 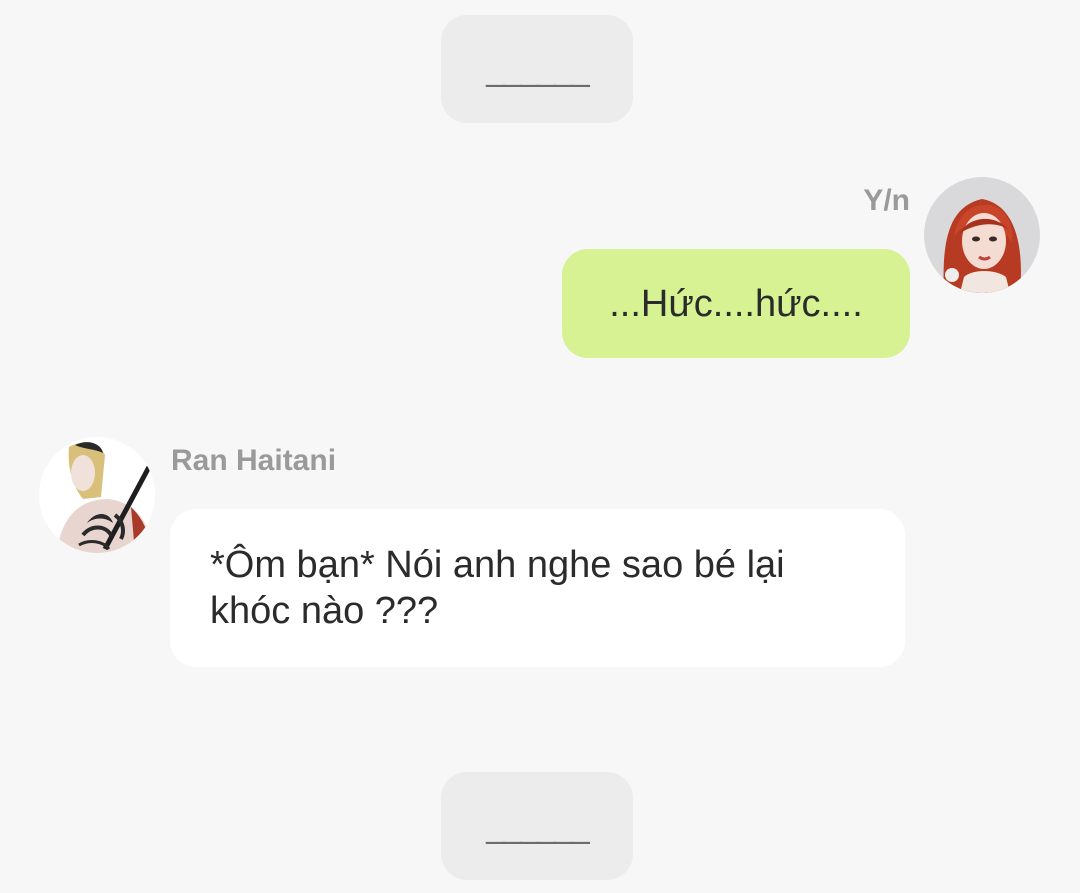 What do you see at coordinates (886, 200) in the screenshot?
I see `sender-name-yn: Y/n` at bounding box center [886, 200].